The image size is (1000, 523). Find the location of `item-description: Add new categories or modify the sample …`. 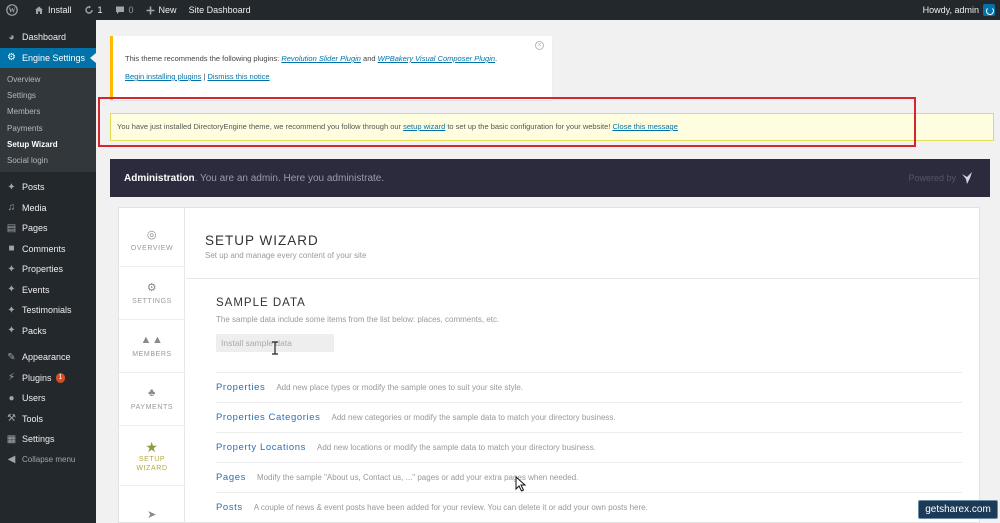

item-description: Add new categories or modify the sample … is located at coordinates (473, 417).